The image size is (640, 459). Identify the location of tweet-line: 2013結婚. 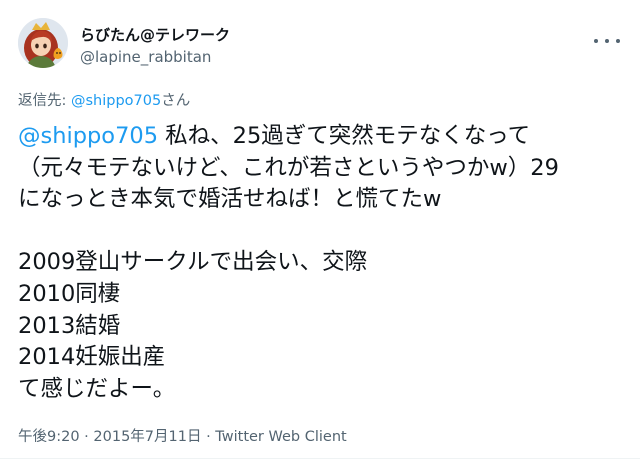
(69, 325).